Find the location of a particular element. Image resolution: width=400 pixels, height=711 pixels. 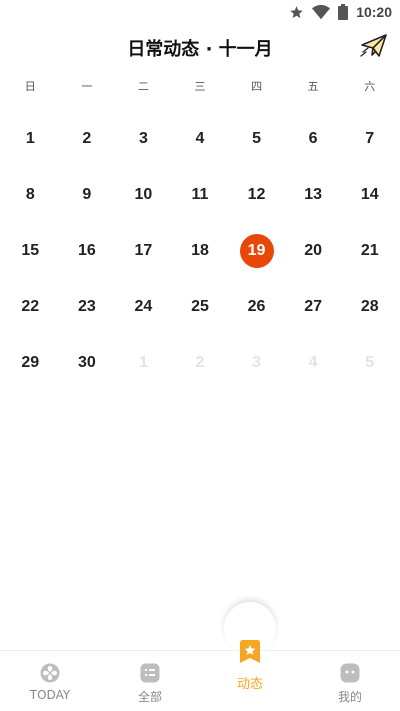

day-number: 13 is located at coordinates (313, 194).